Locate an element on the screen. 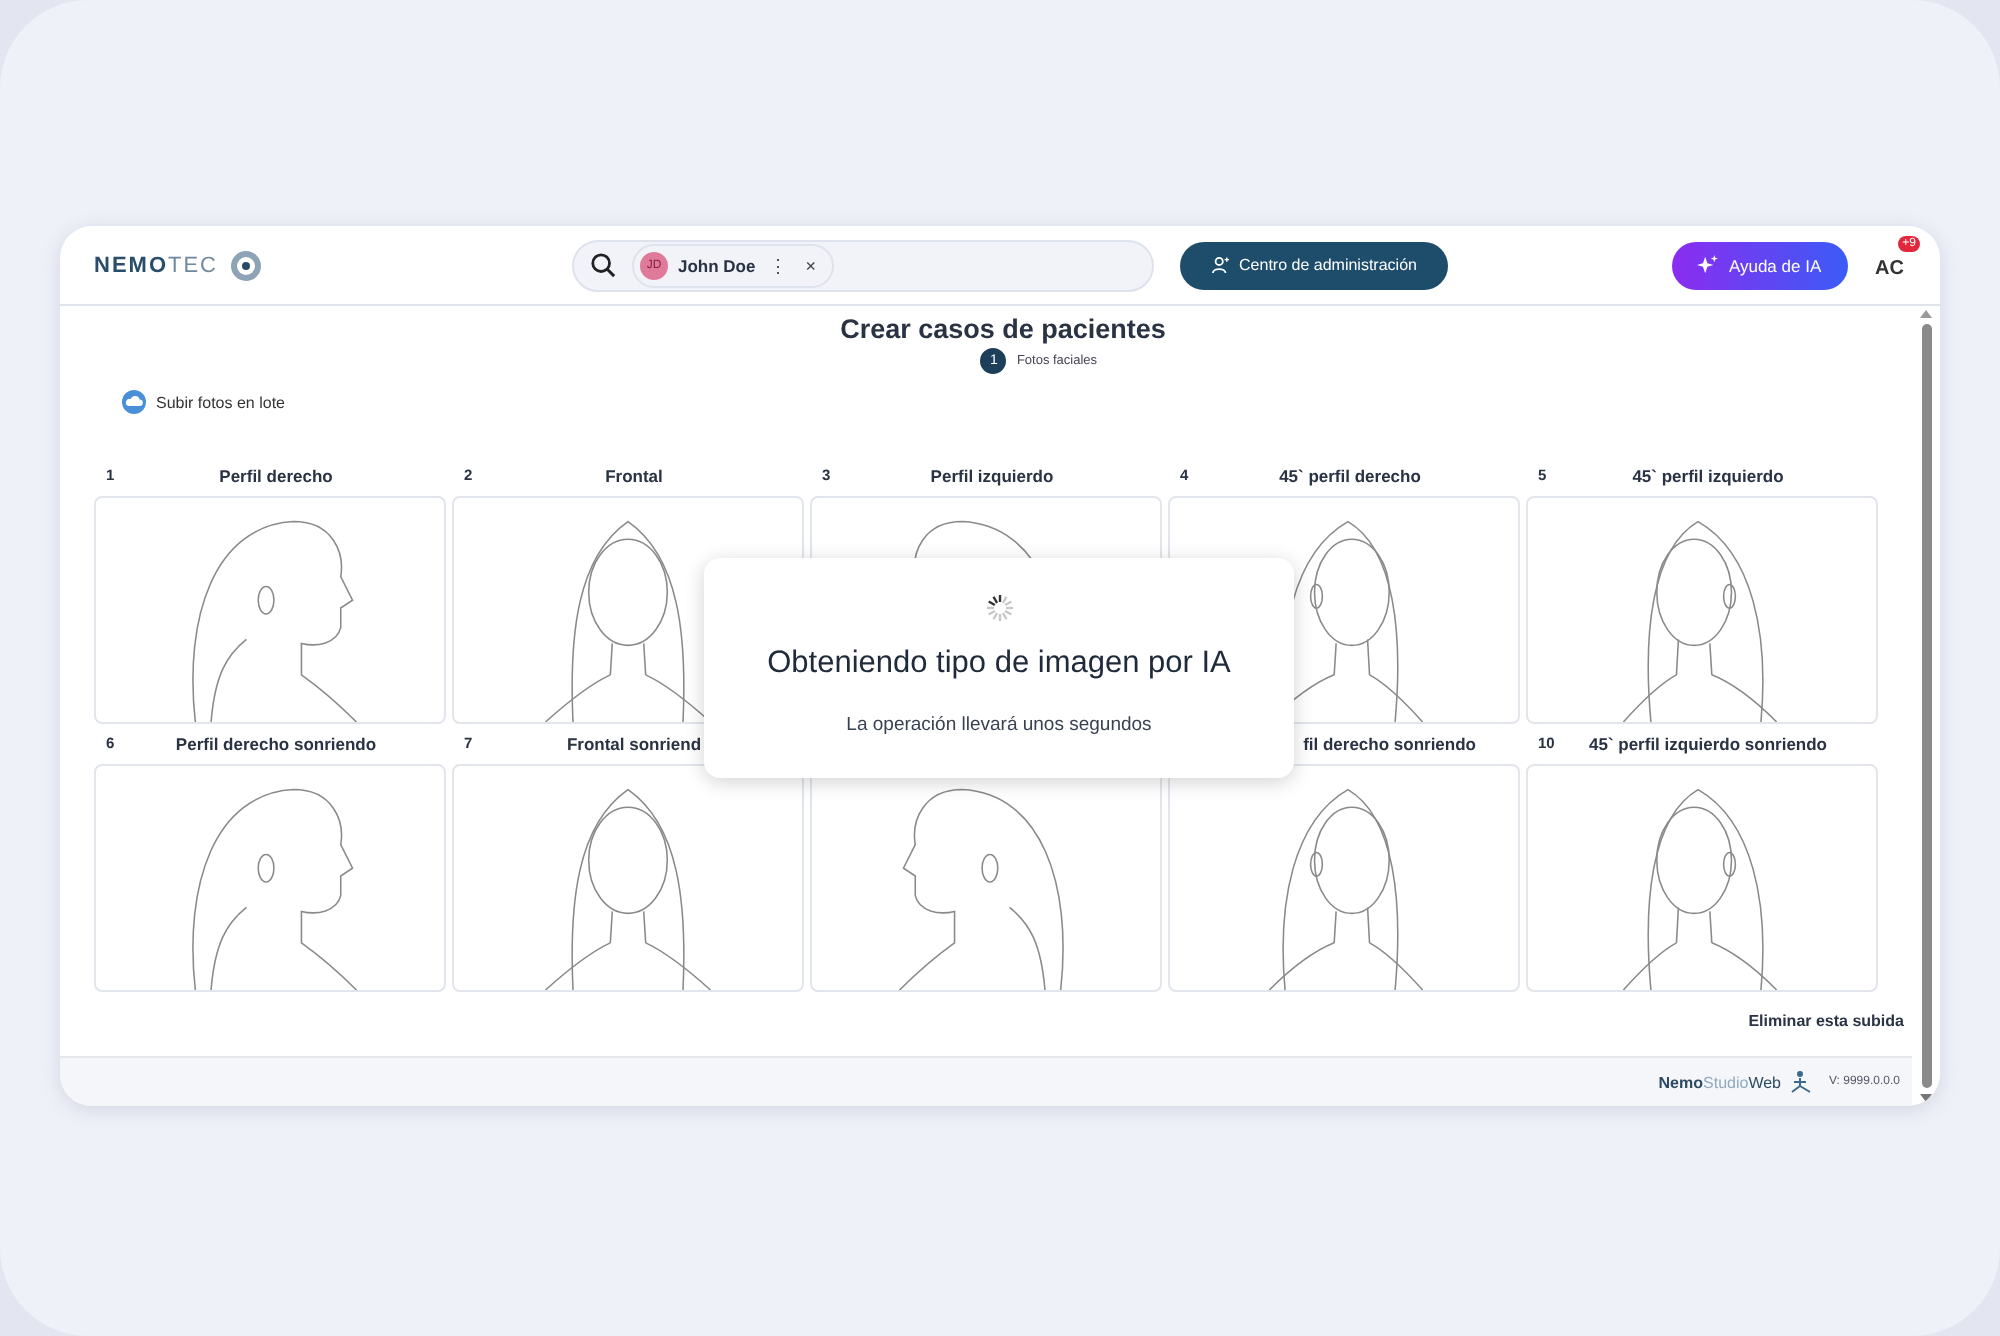 This screenshot has height=1336, width=2000. admin-center-button: Centro de administración is located at coordinates (1314, 265).